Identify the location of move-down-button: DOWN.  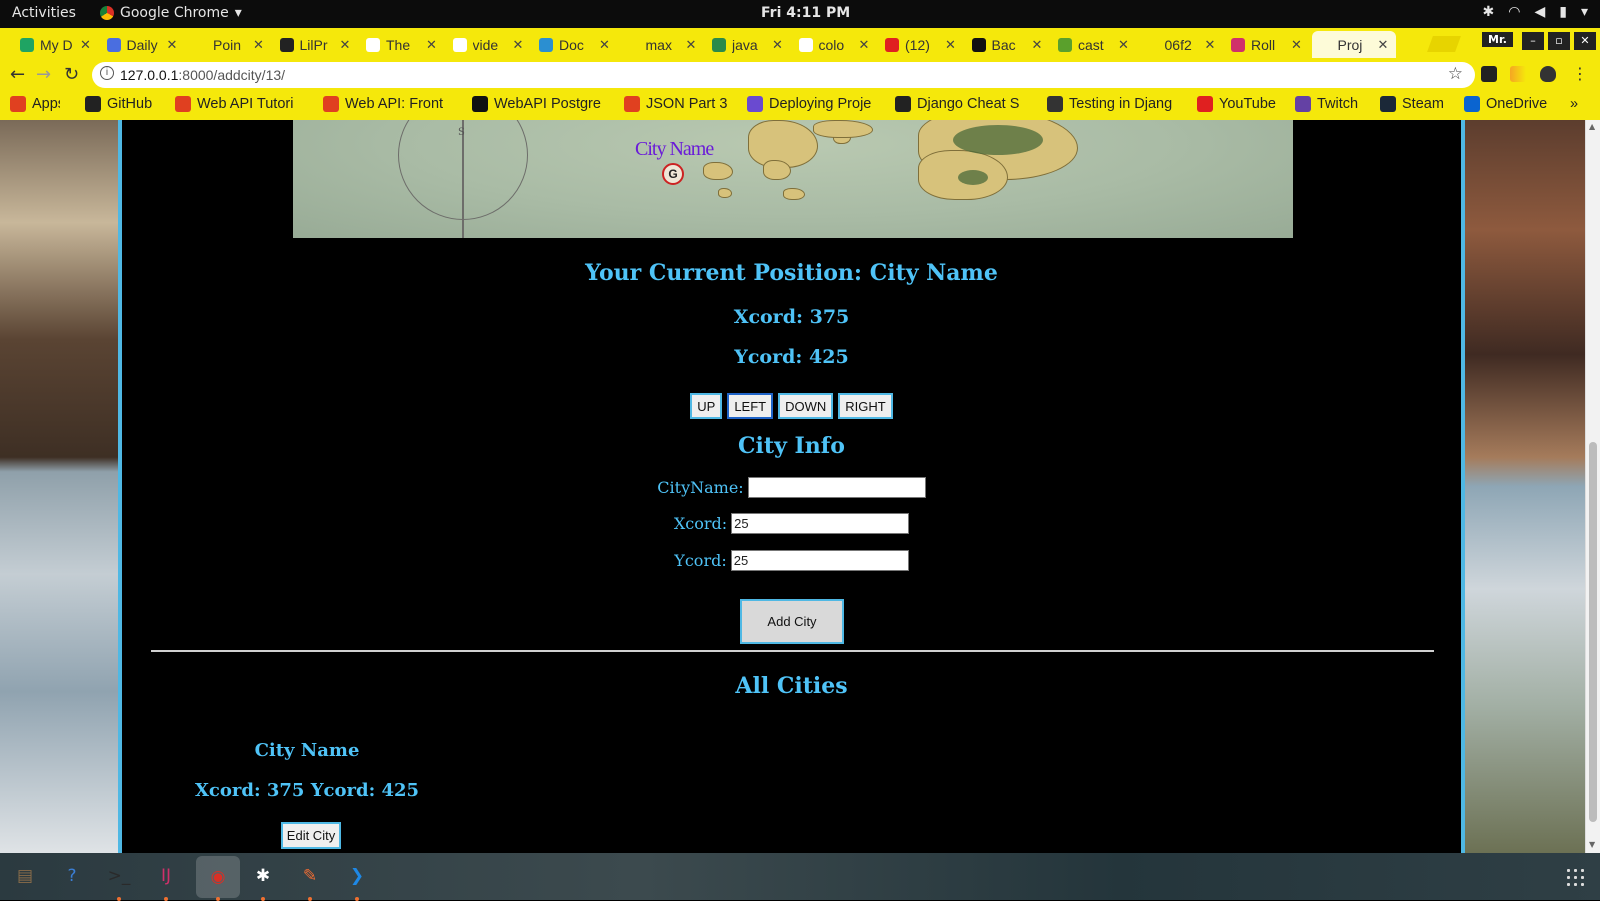
(806, 406).